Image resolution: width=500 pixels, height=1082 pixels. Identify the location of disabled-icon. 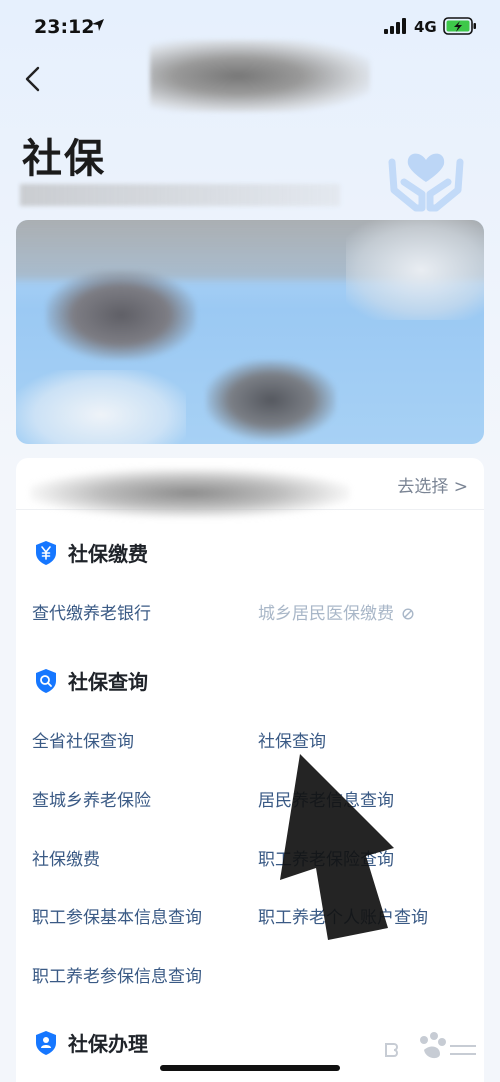
(408, 614).